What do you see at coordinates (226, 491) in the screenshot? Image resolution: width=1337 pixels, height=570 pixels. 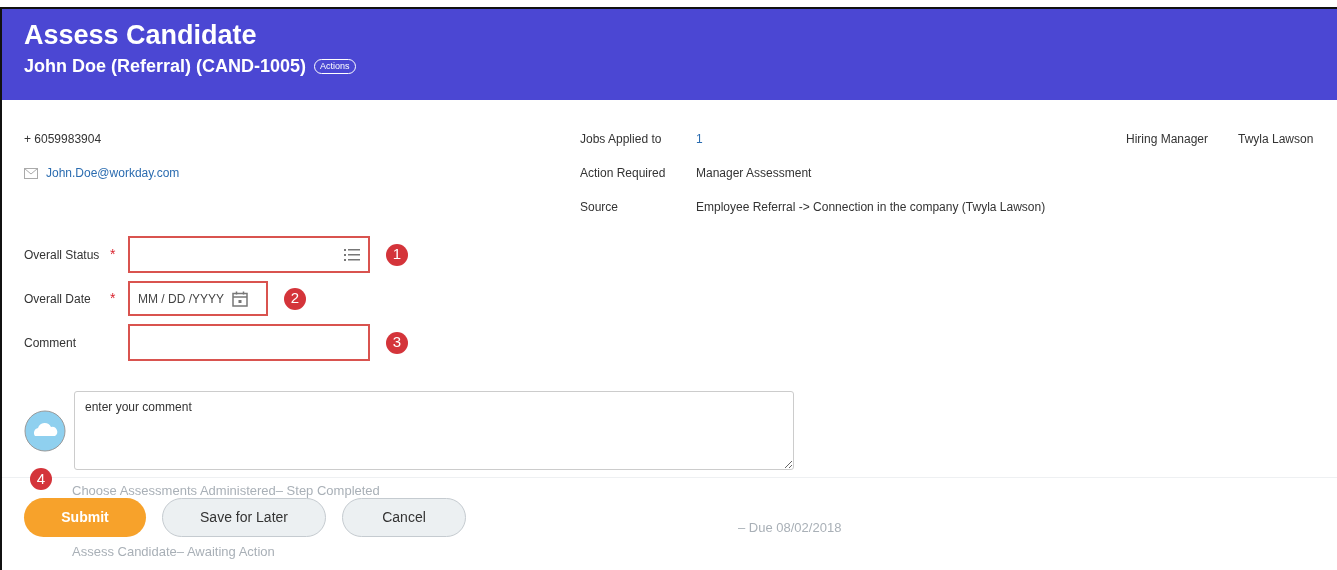 I see `step-text: Choose Assessments Administered– Step Completed` at bounding box center [226, 491].